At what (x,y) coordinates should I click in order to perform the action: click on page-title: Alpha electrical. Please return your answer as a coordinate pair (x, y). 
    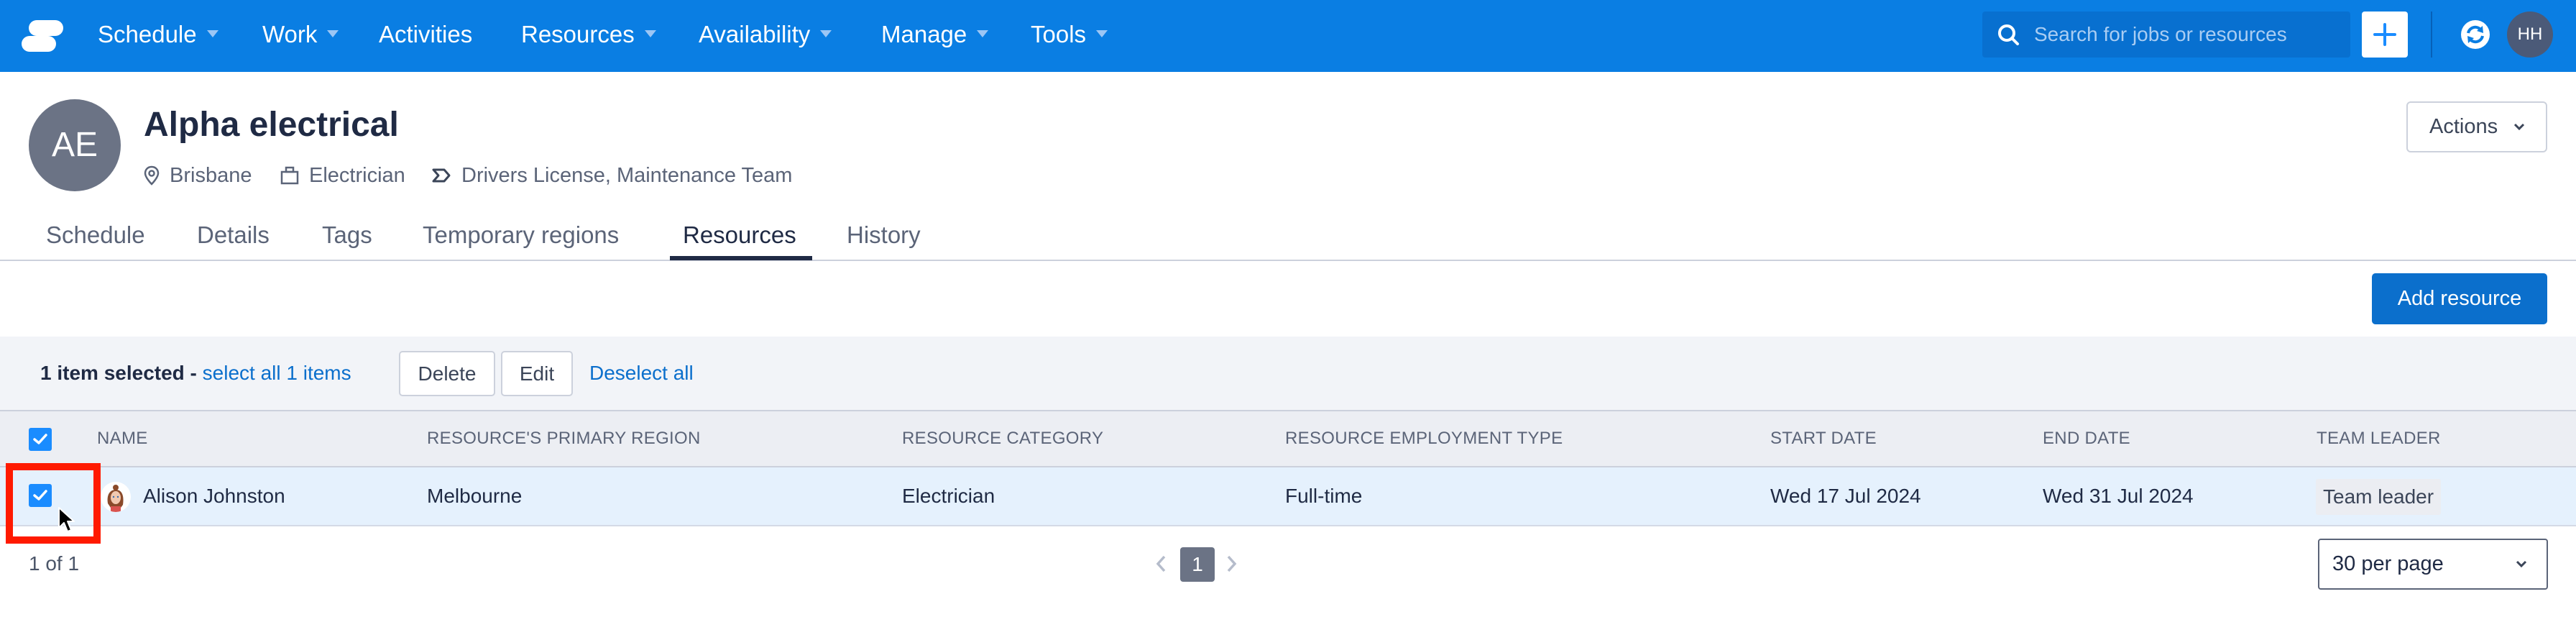
    Looking at the image, I should click on (271, 125).